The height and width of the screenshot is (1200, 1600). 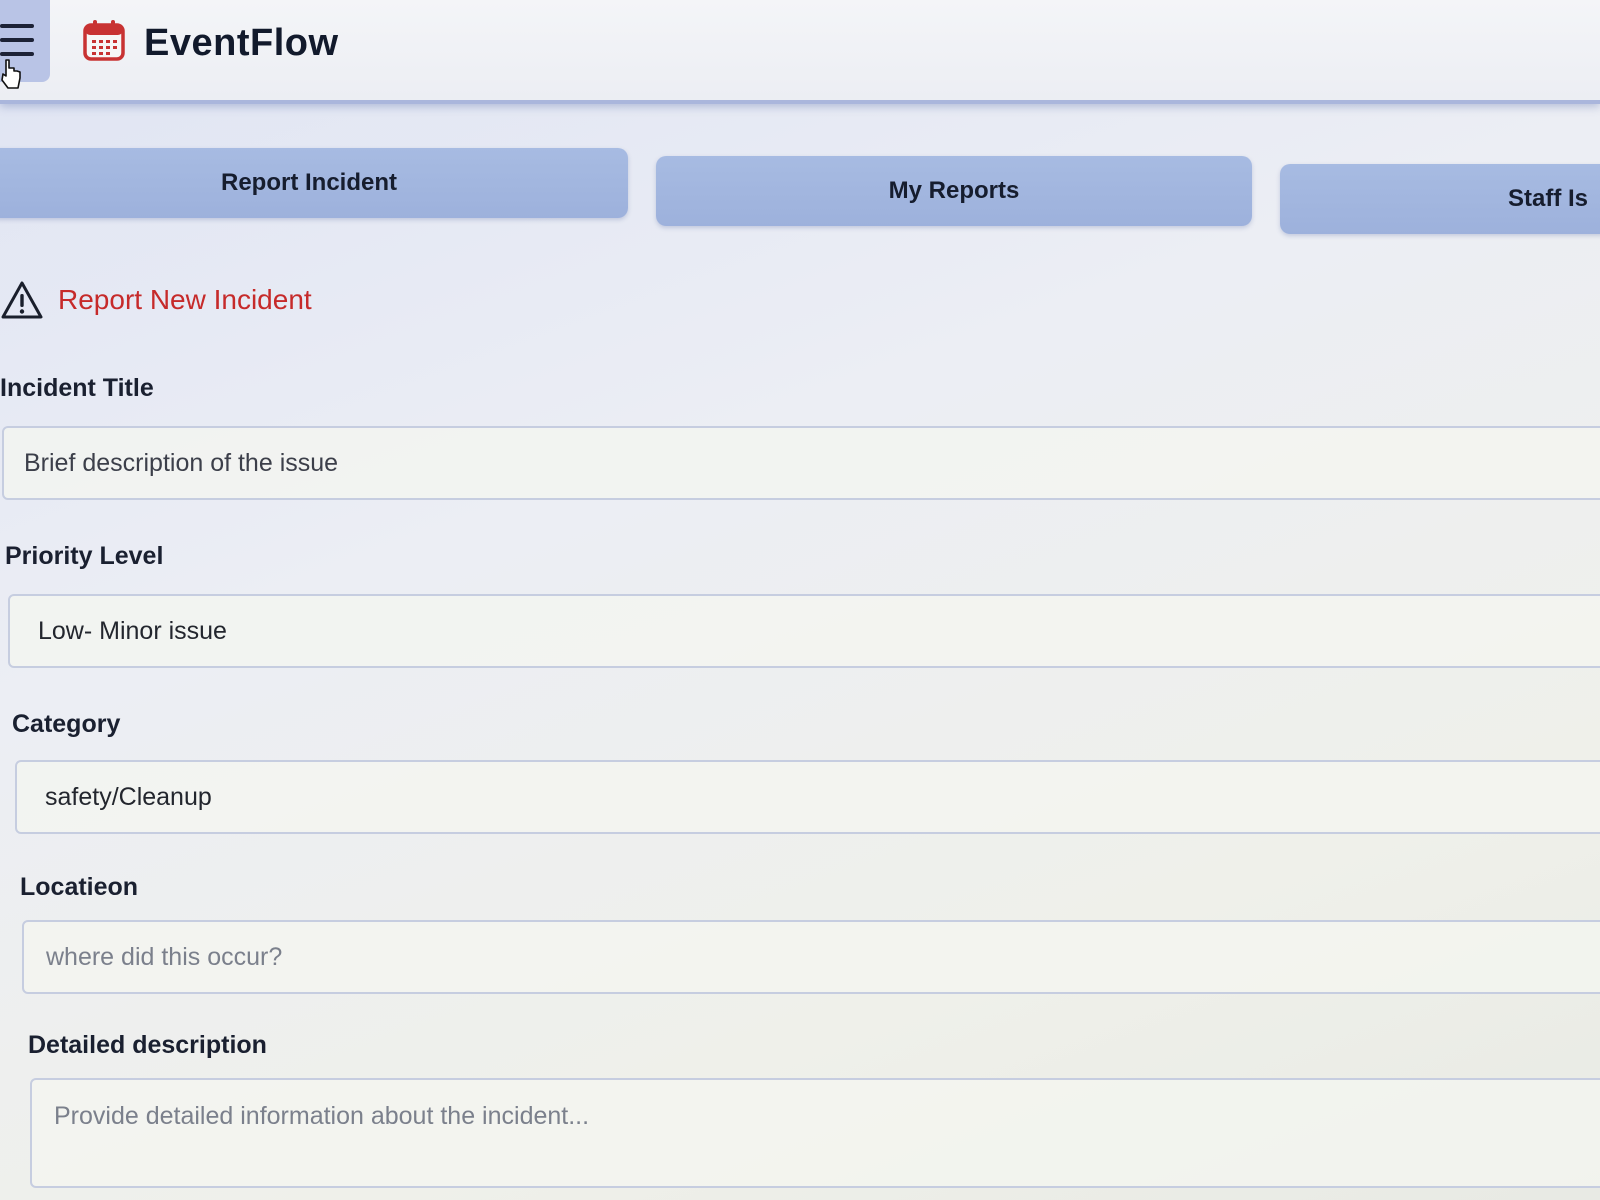 What do you see at coordinates (1440, 199) in the screenshot?
I see `tab-staff-issues: Staff Is` at bounding box center [1440, 199].